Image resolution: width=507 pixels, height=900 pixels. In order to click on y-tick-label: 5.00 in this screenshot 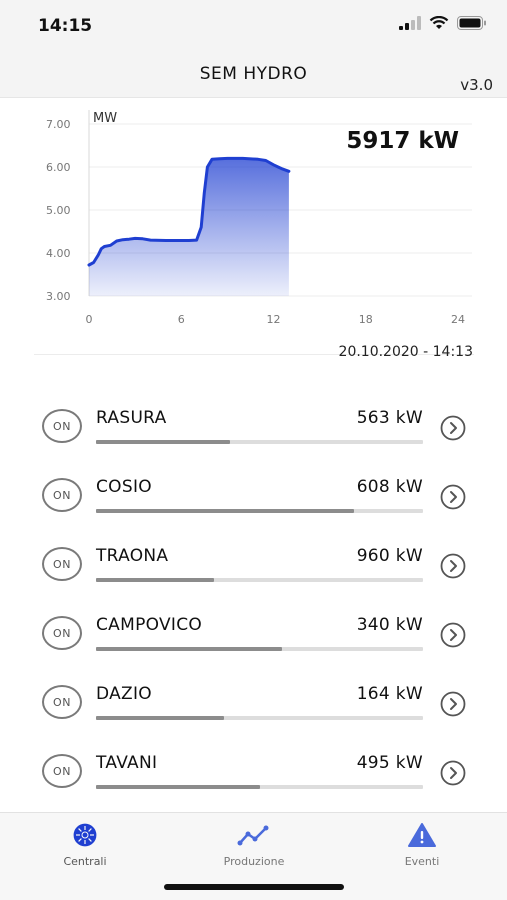, I will do `click(58, 210)`.